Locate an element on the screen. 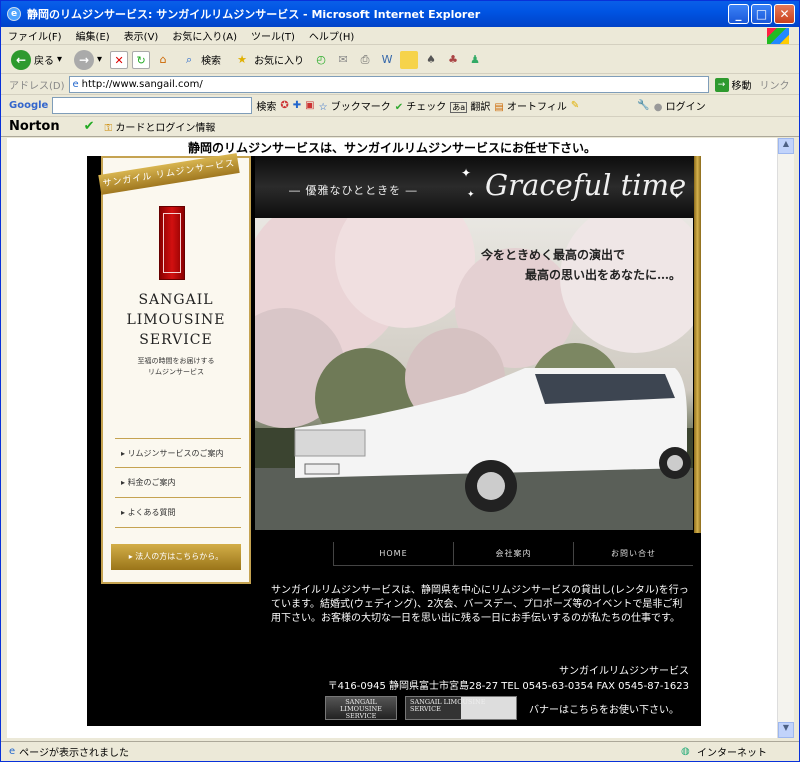  norton-menu: Norton is located at coordinates (34, 126).